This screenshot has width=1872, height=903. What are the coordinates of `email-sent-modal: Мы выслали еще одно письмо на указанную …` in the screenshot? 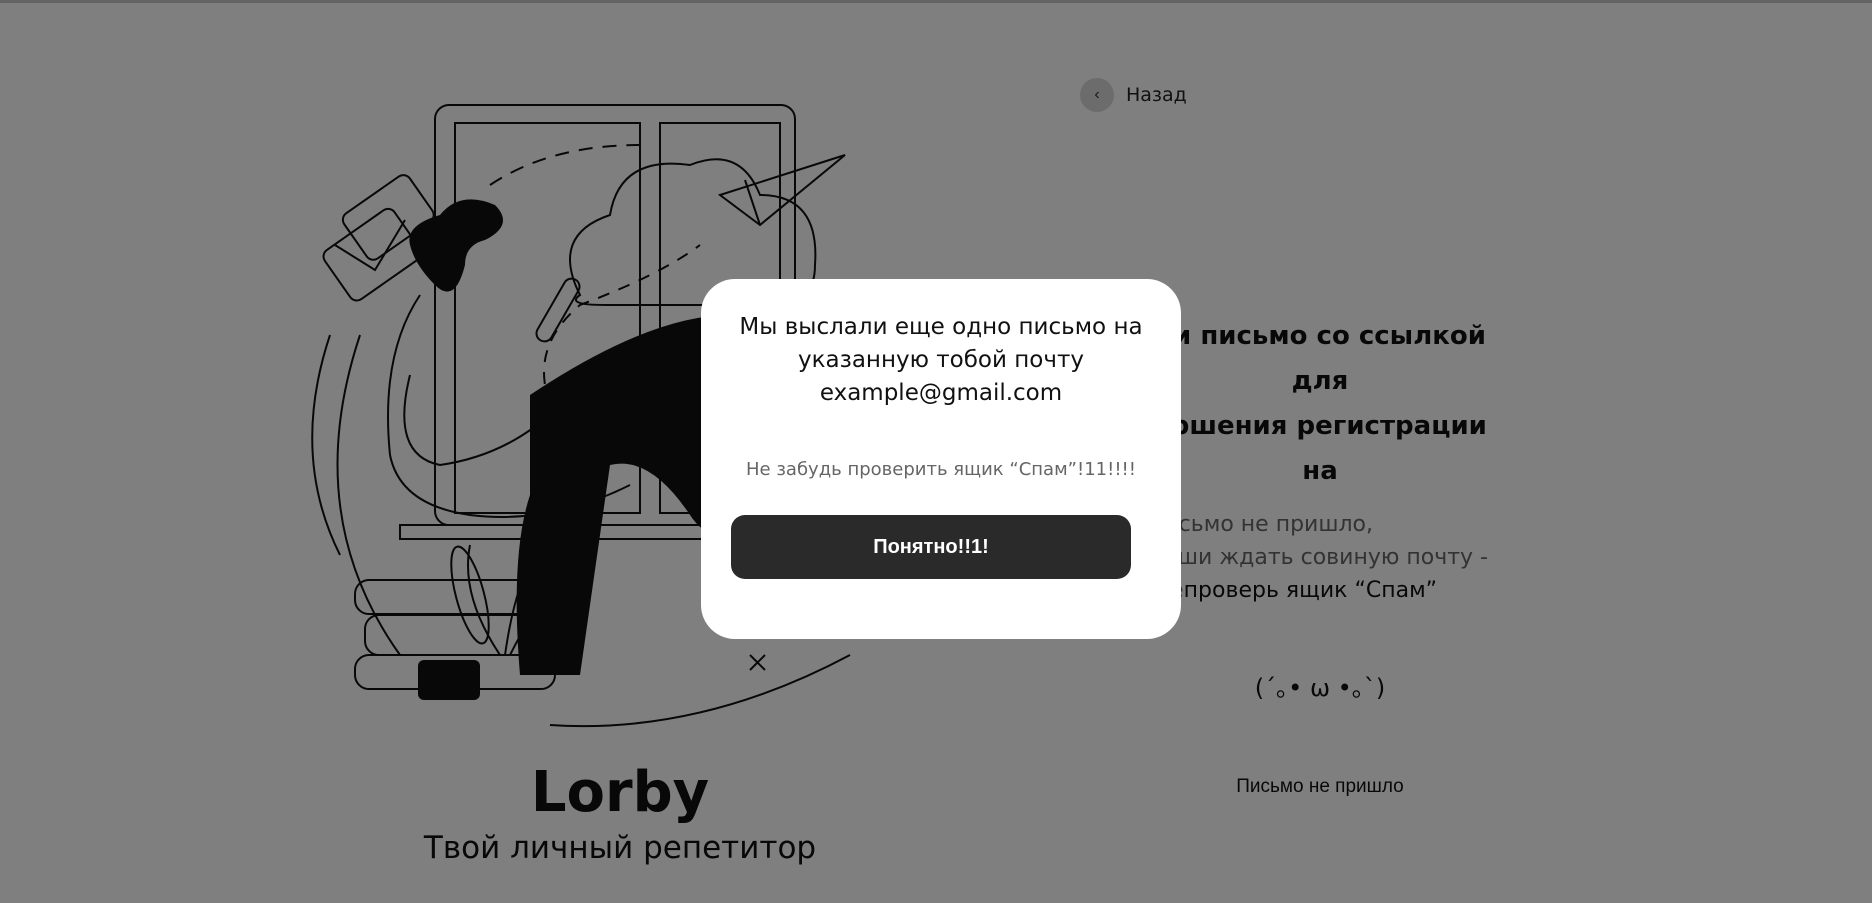 It's located at (941, 459).